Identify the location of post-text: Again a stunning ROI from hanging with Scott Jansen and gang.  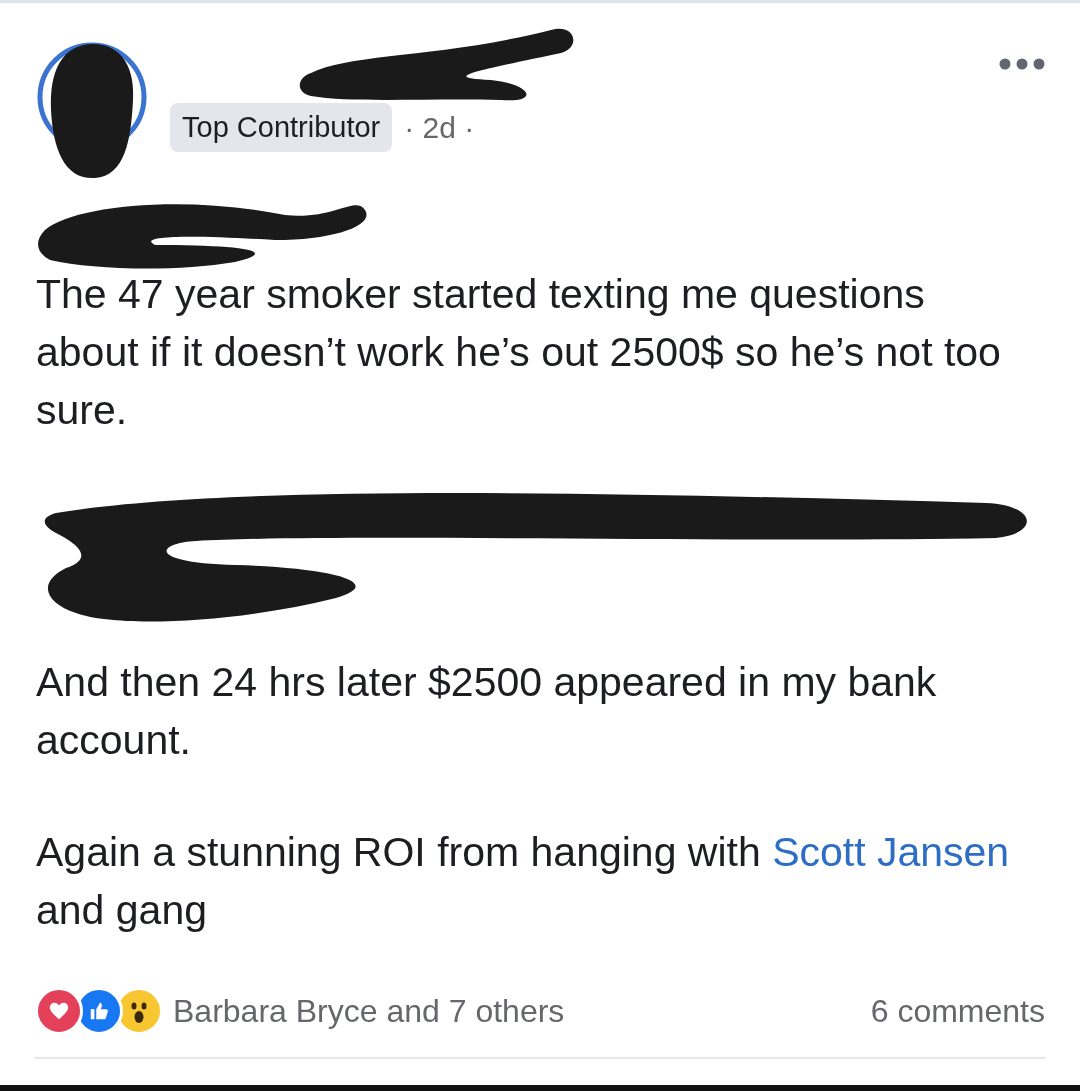
(523, 881).